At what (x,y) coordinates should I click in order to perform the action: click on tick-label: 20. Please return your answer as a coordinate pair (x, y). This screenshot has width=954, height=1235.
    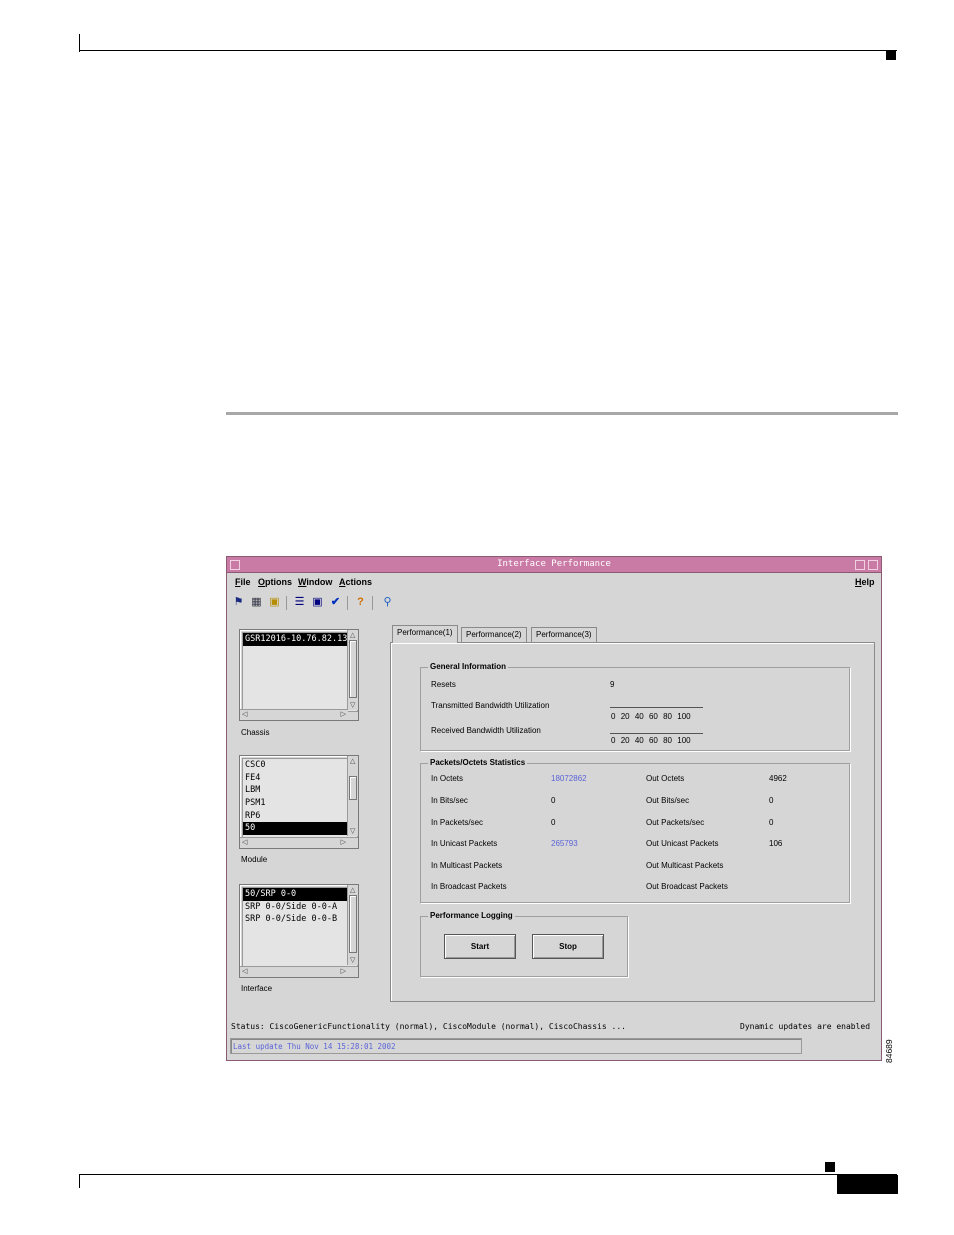
    Looking at the image, I should click on (625, 740).